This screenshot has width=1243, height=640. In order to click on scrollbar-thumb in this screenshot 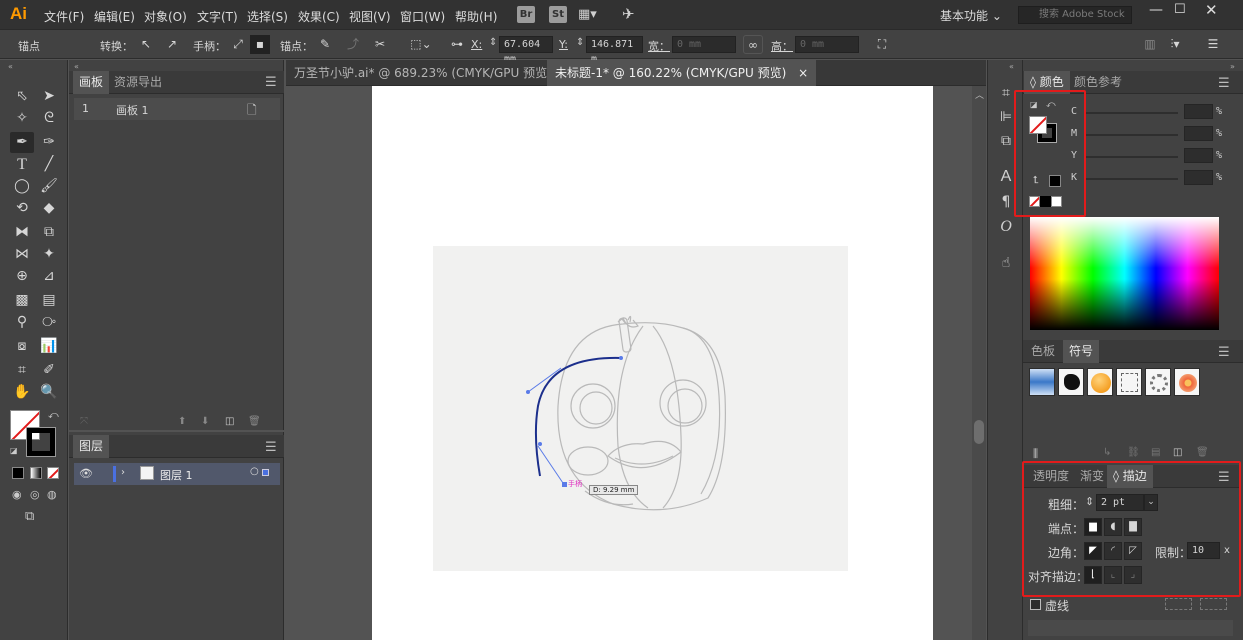, I will do `click(979, 432)`.